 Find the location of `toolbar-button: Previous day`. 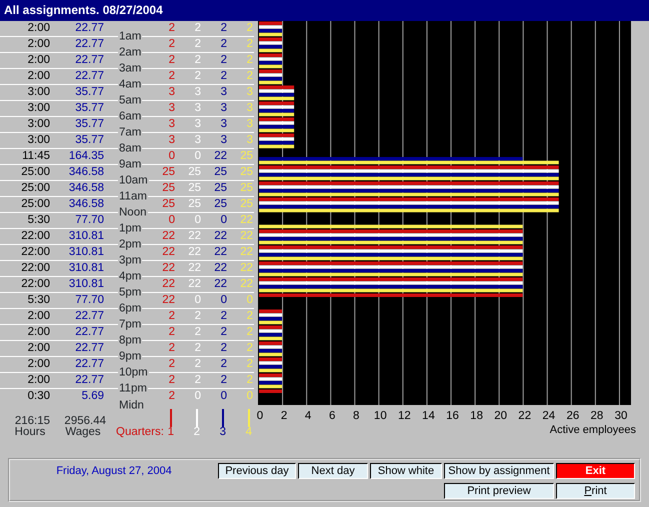

toolbar-button: Previous day is located at coordinates (257, 471).